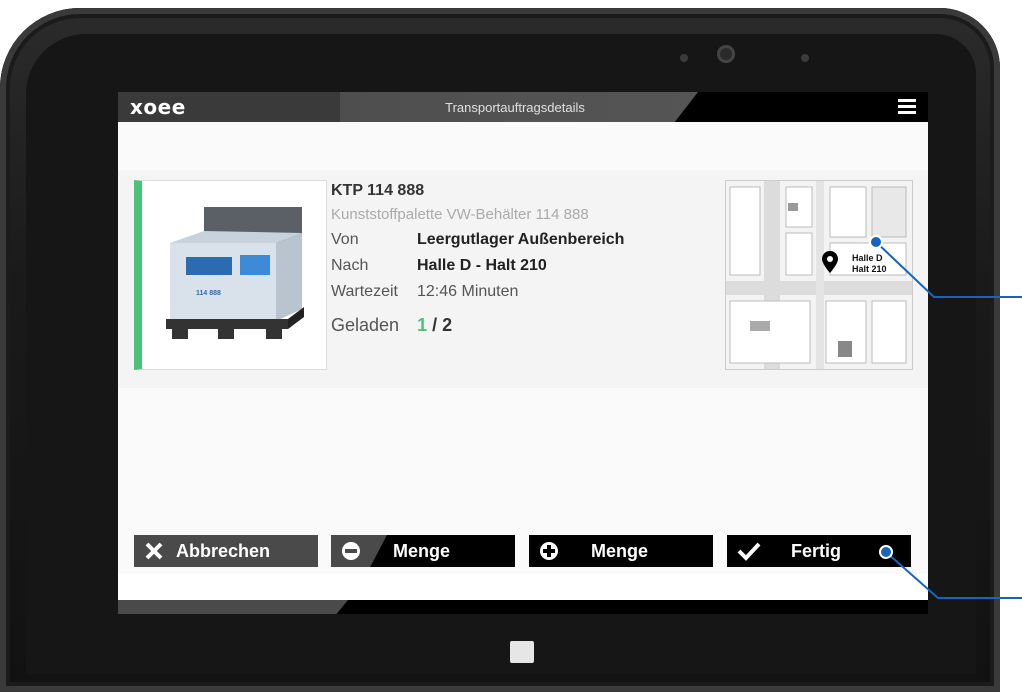 The image size is (1022, 692). Describe the element at coordinates (945, 417) in the screenshot. I see `callout-annotations` at that location.